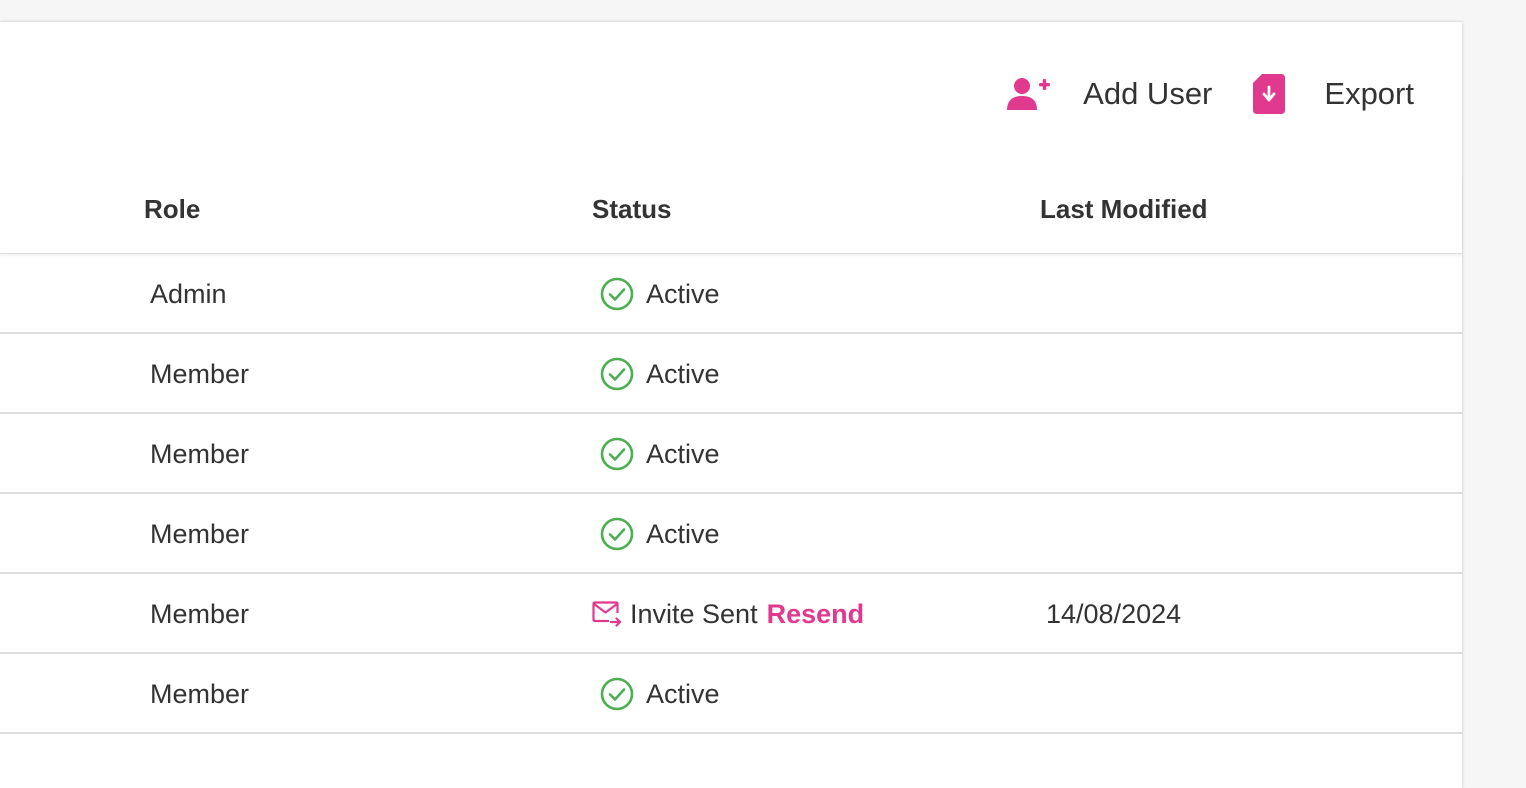 The image size is (1526, 788). What do you see at coordinates (631, 209) in the screenshot?
I see `column-header-status: Status` at bounding box center [631, 209].